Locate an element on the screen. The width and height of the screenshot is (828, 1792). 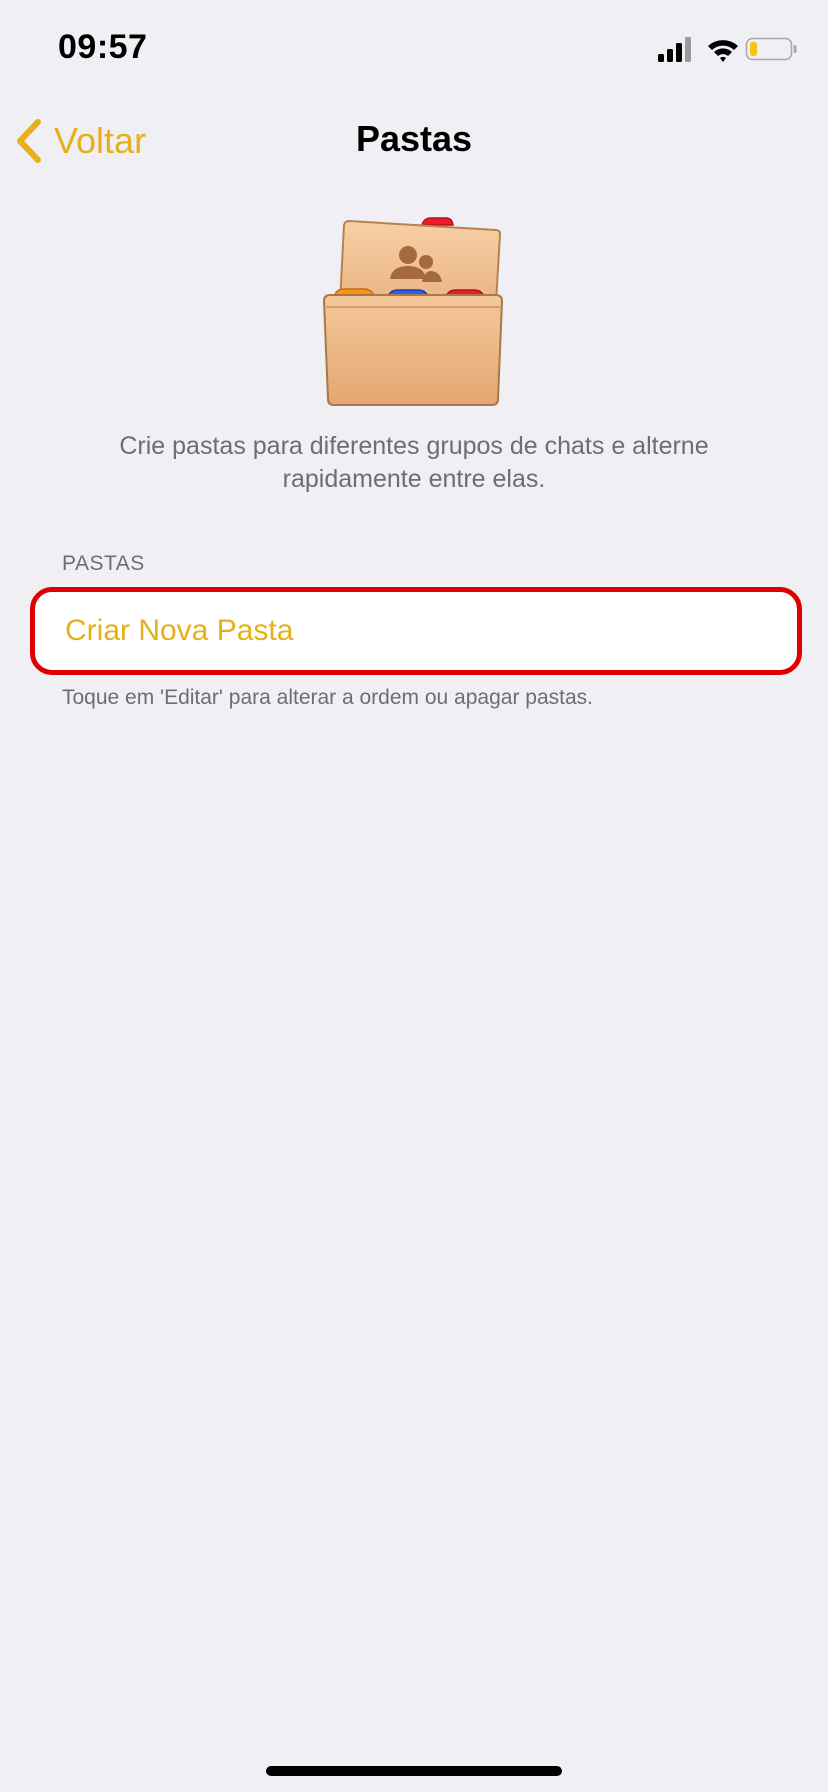
home-indicator is located at coordinates (414, 1771).